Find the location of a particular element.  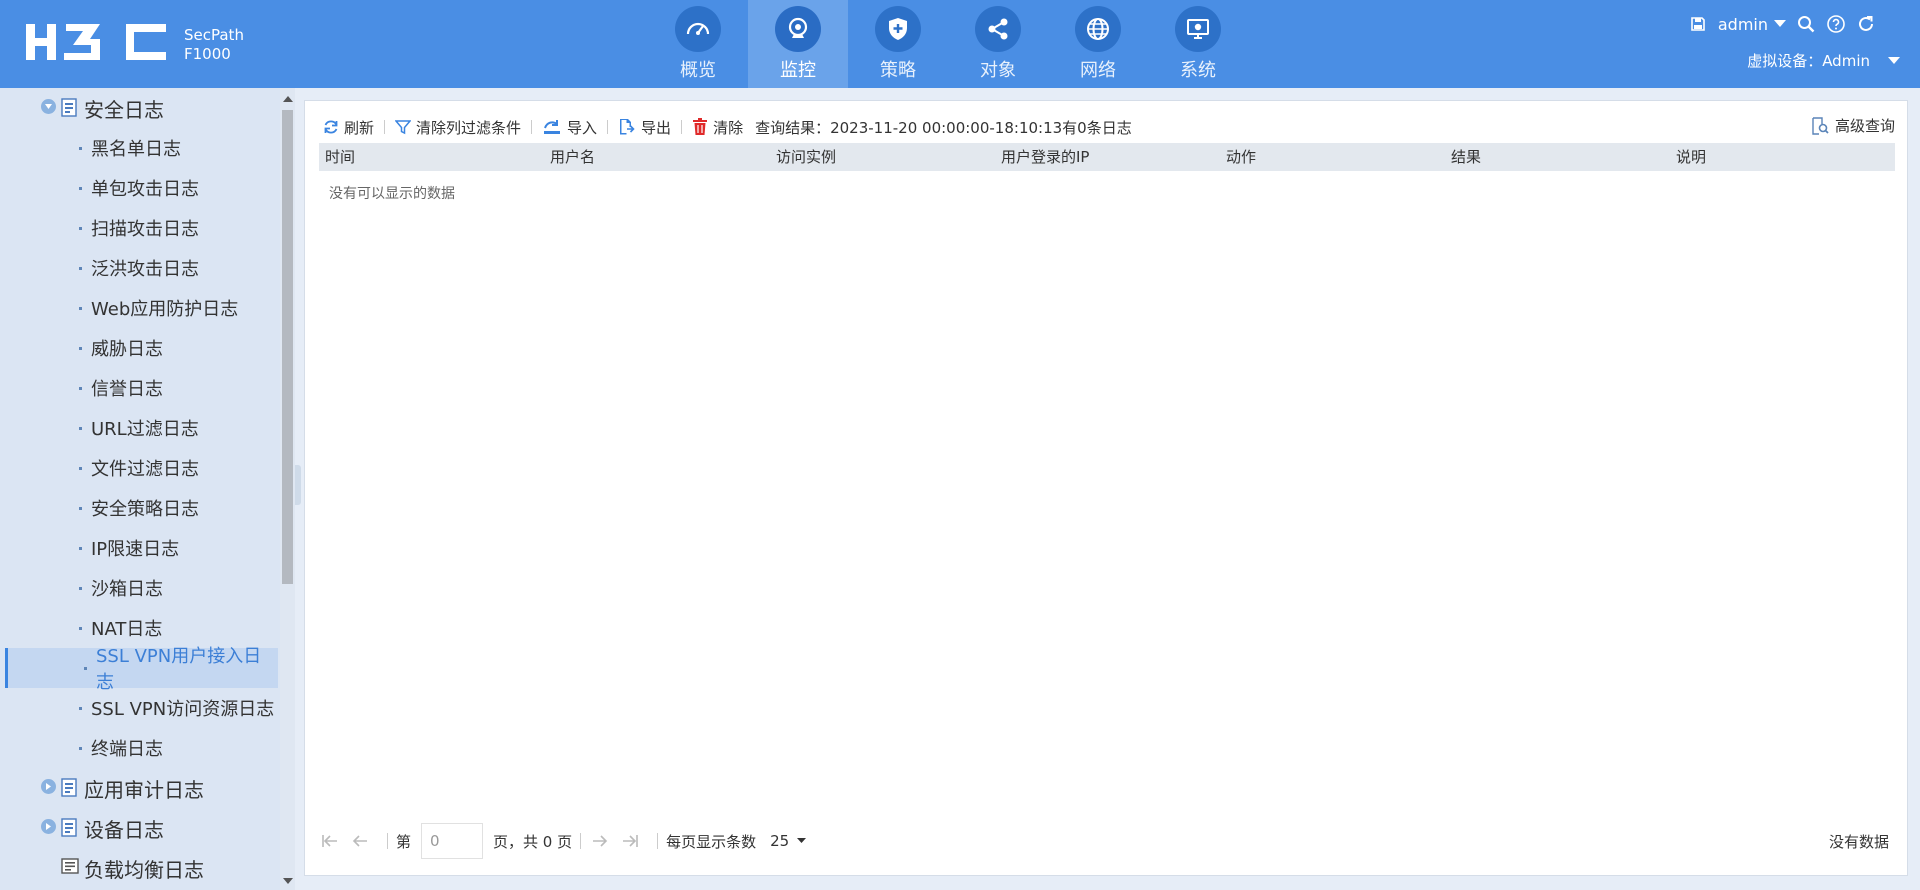

previous-page-icon is located at coordinates (360, 841).